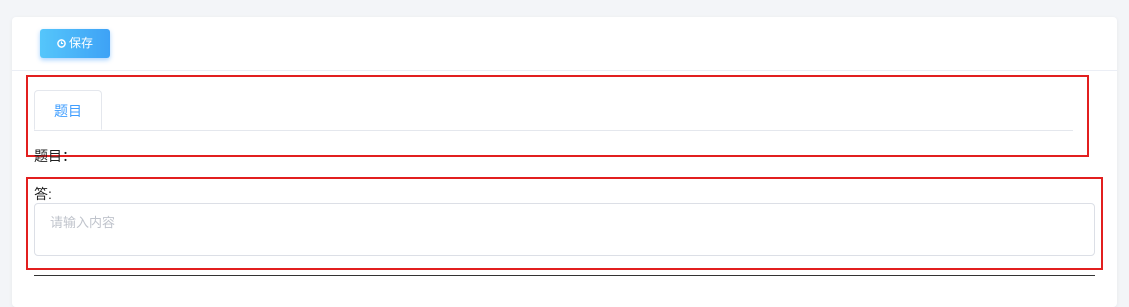 The image size is (1129, 307). What do you see at coordinates (68, 110) in the screenshot?
I see `tab-question: 题目` at bounding box center [68, 110].